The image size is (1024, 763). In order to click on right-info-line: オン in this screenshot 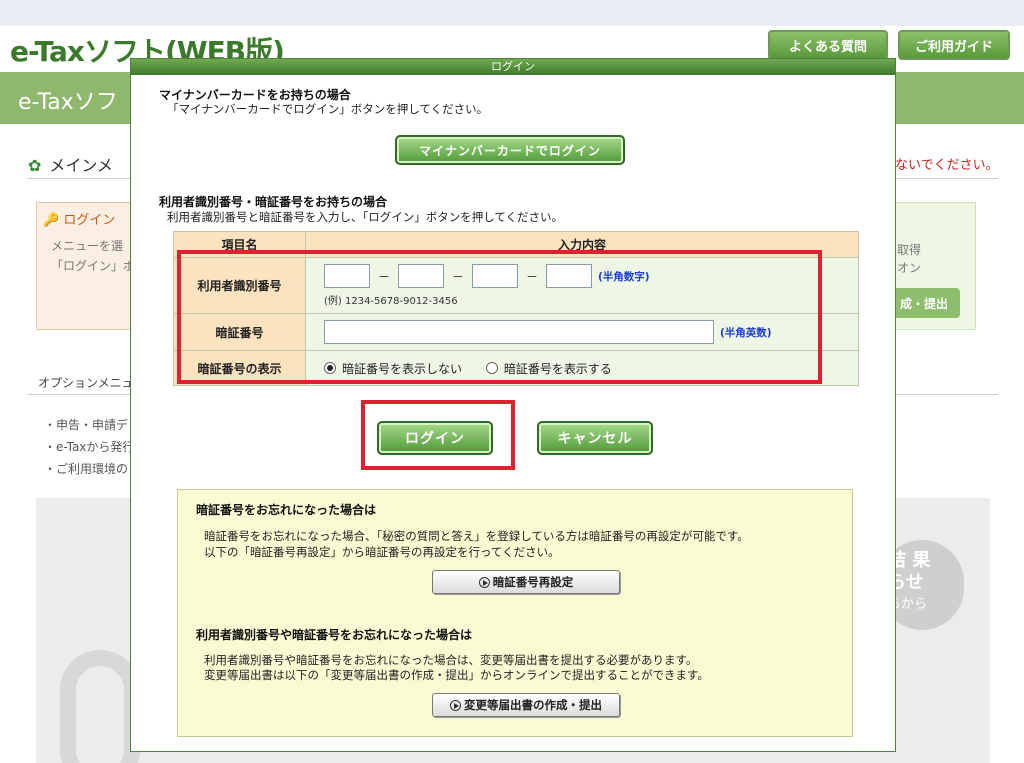, I will do `click(909, 268)`.